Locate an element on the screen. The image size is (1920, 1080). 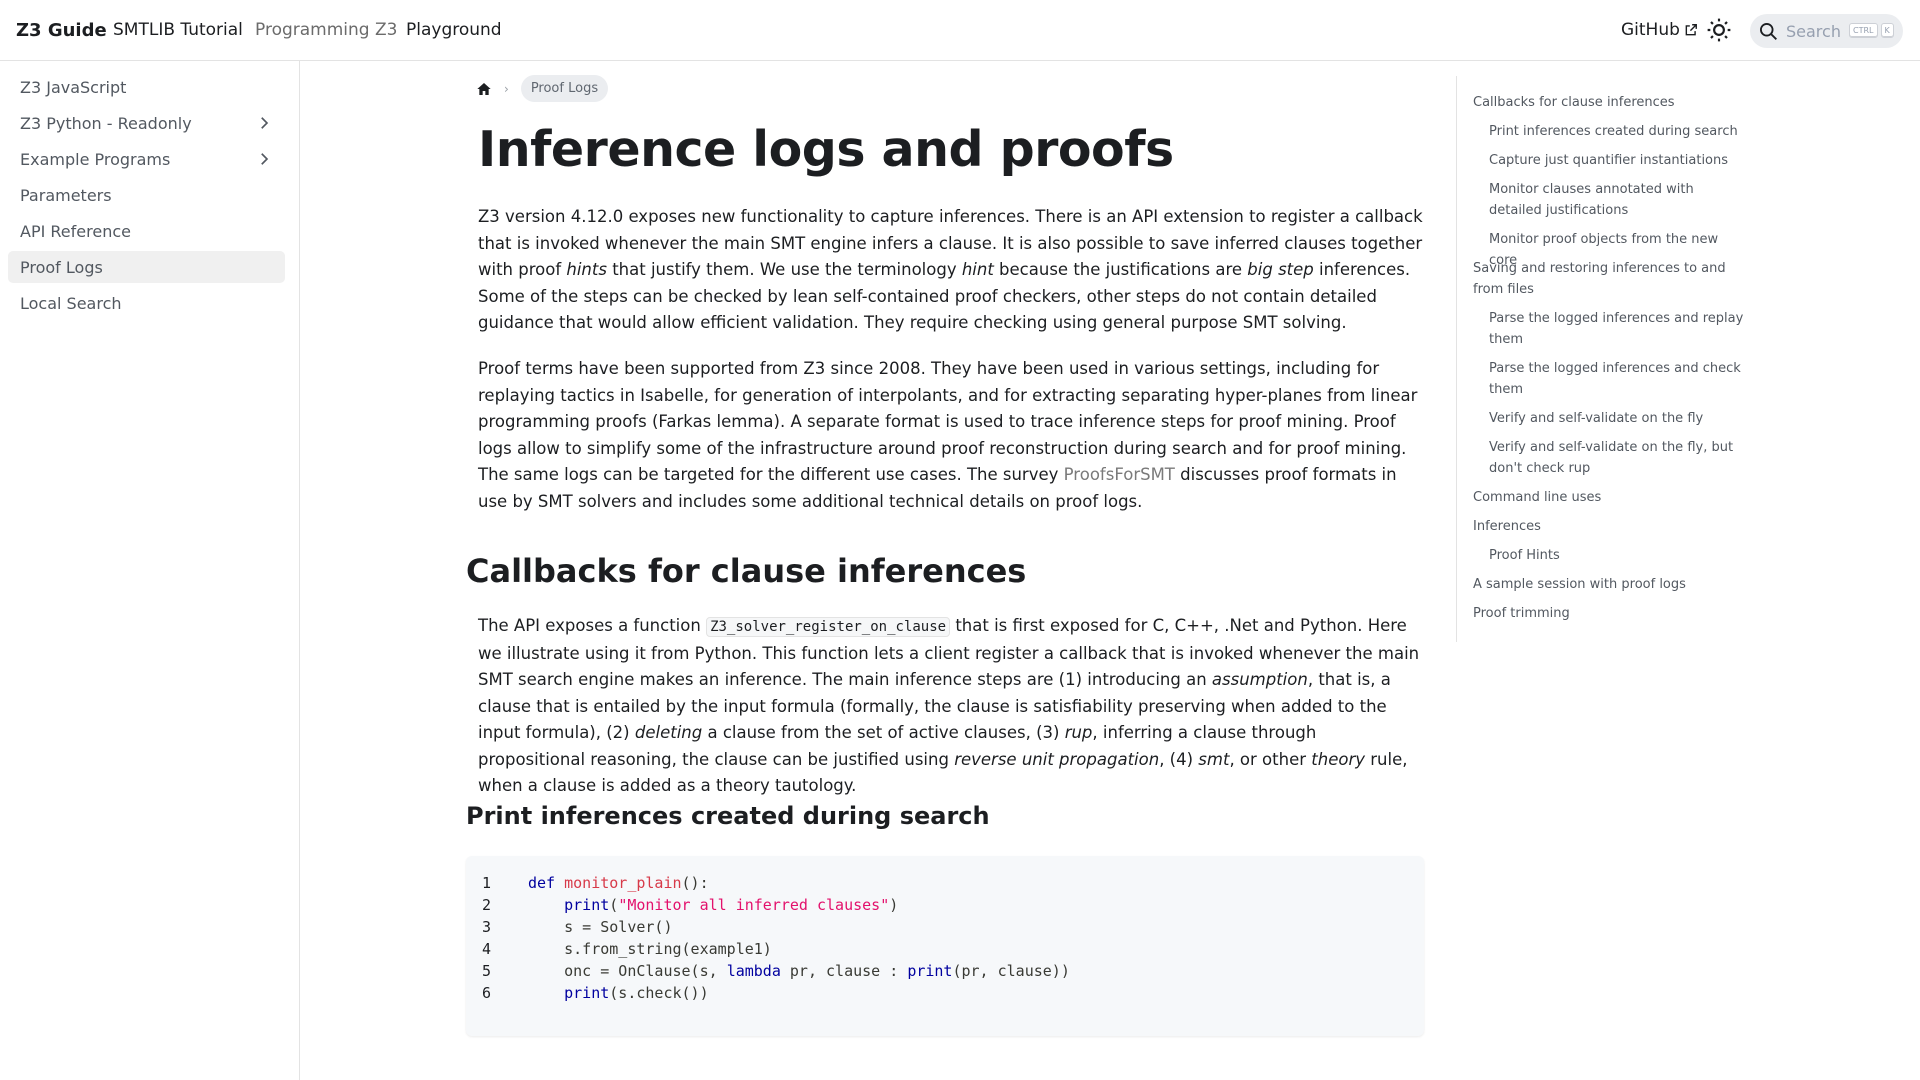
github-label: GitHub is located at coordinates (1650, 30).